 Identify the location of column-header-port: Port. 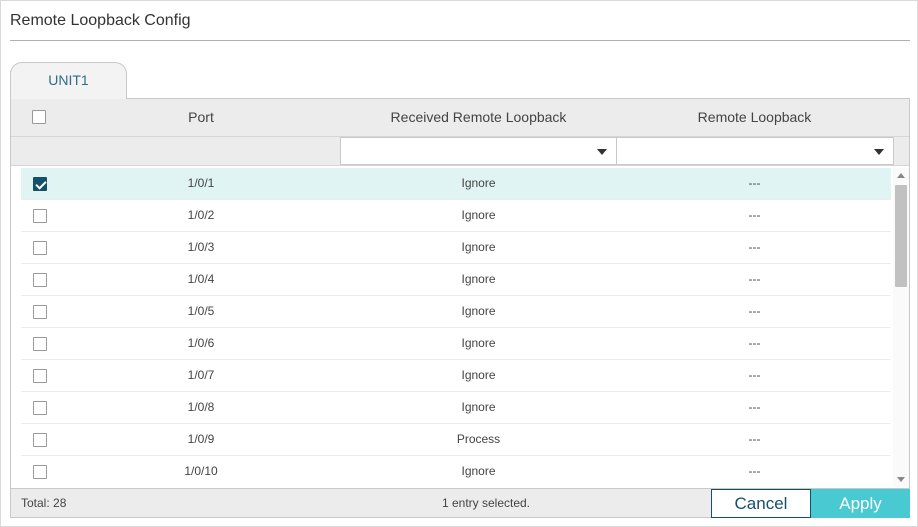
(201, 117).